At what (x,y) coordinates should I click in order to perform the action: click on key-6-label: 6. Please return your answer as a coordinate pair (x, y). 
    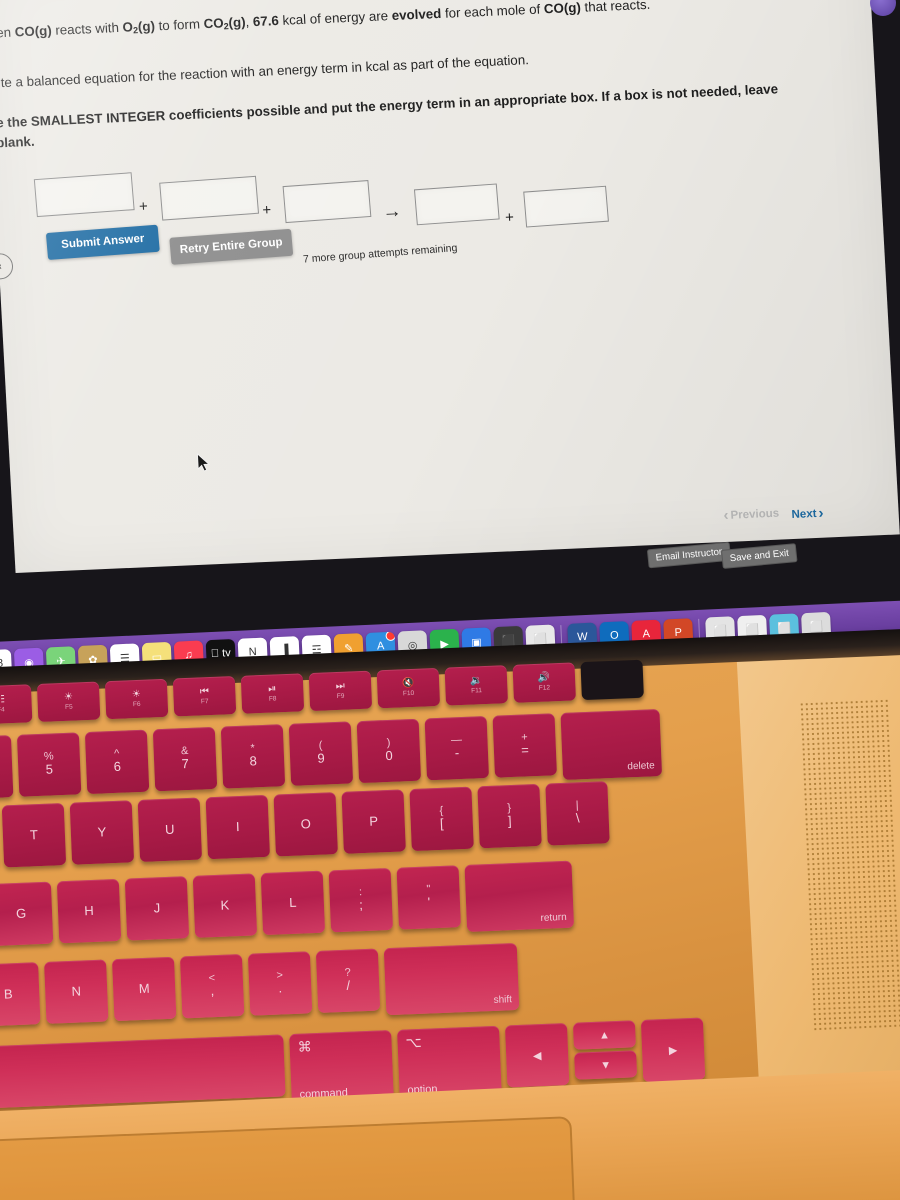
    Looking at the image, I should click on (117, 766).